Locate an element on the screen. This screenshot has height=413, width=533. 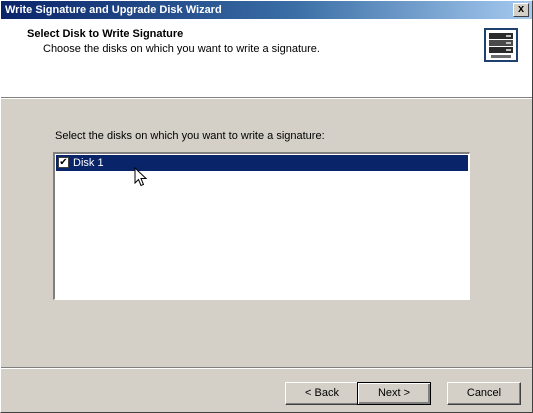
disk-stack-icon is located at coordinates (501, 45).